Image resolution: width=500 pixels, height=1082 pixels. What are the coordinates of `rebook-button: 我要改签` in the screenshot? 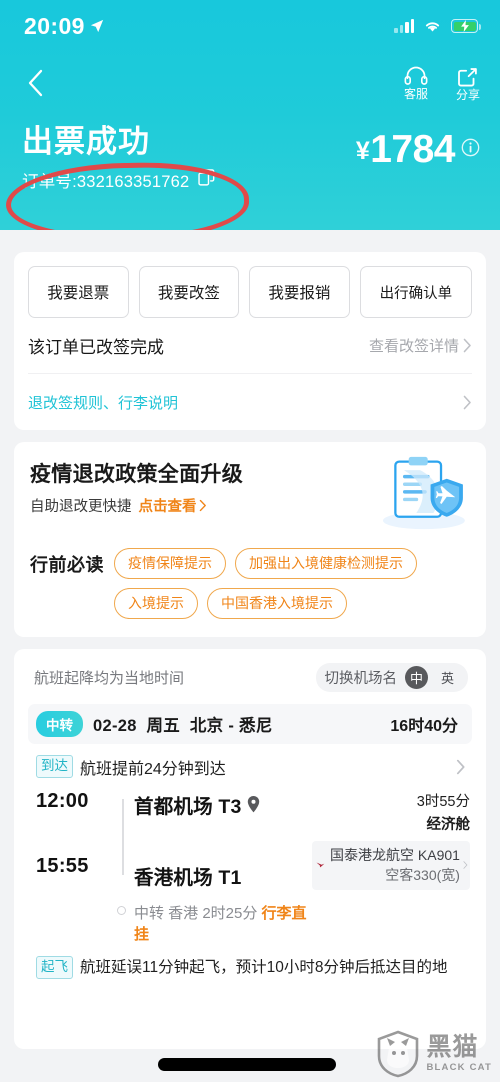 It's located at (189, 292).